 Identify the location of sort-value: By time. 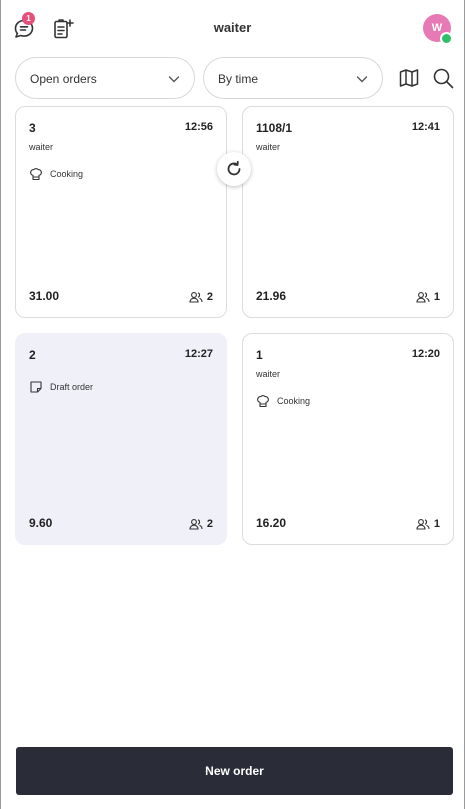
(238, 79).